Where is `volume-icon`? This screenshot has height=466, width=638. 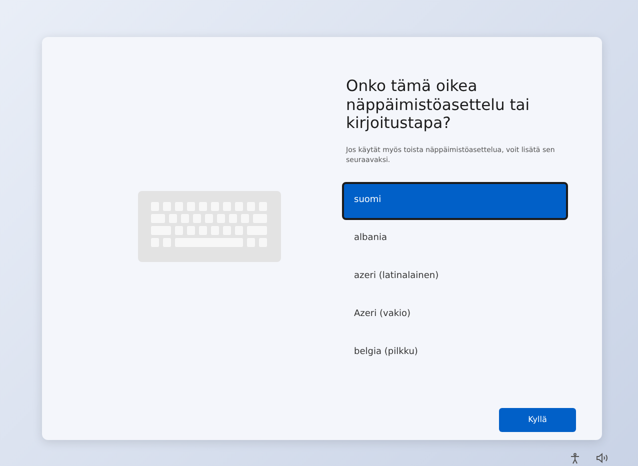
volume-icon is located at coordinates (602, 458).